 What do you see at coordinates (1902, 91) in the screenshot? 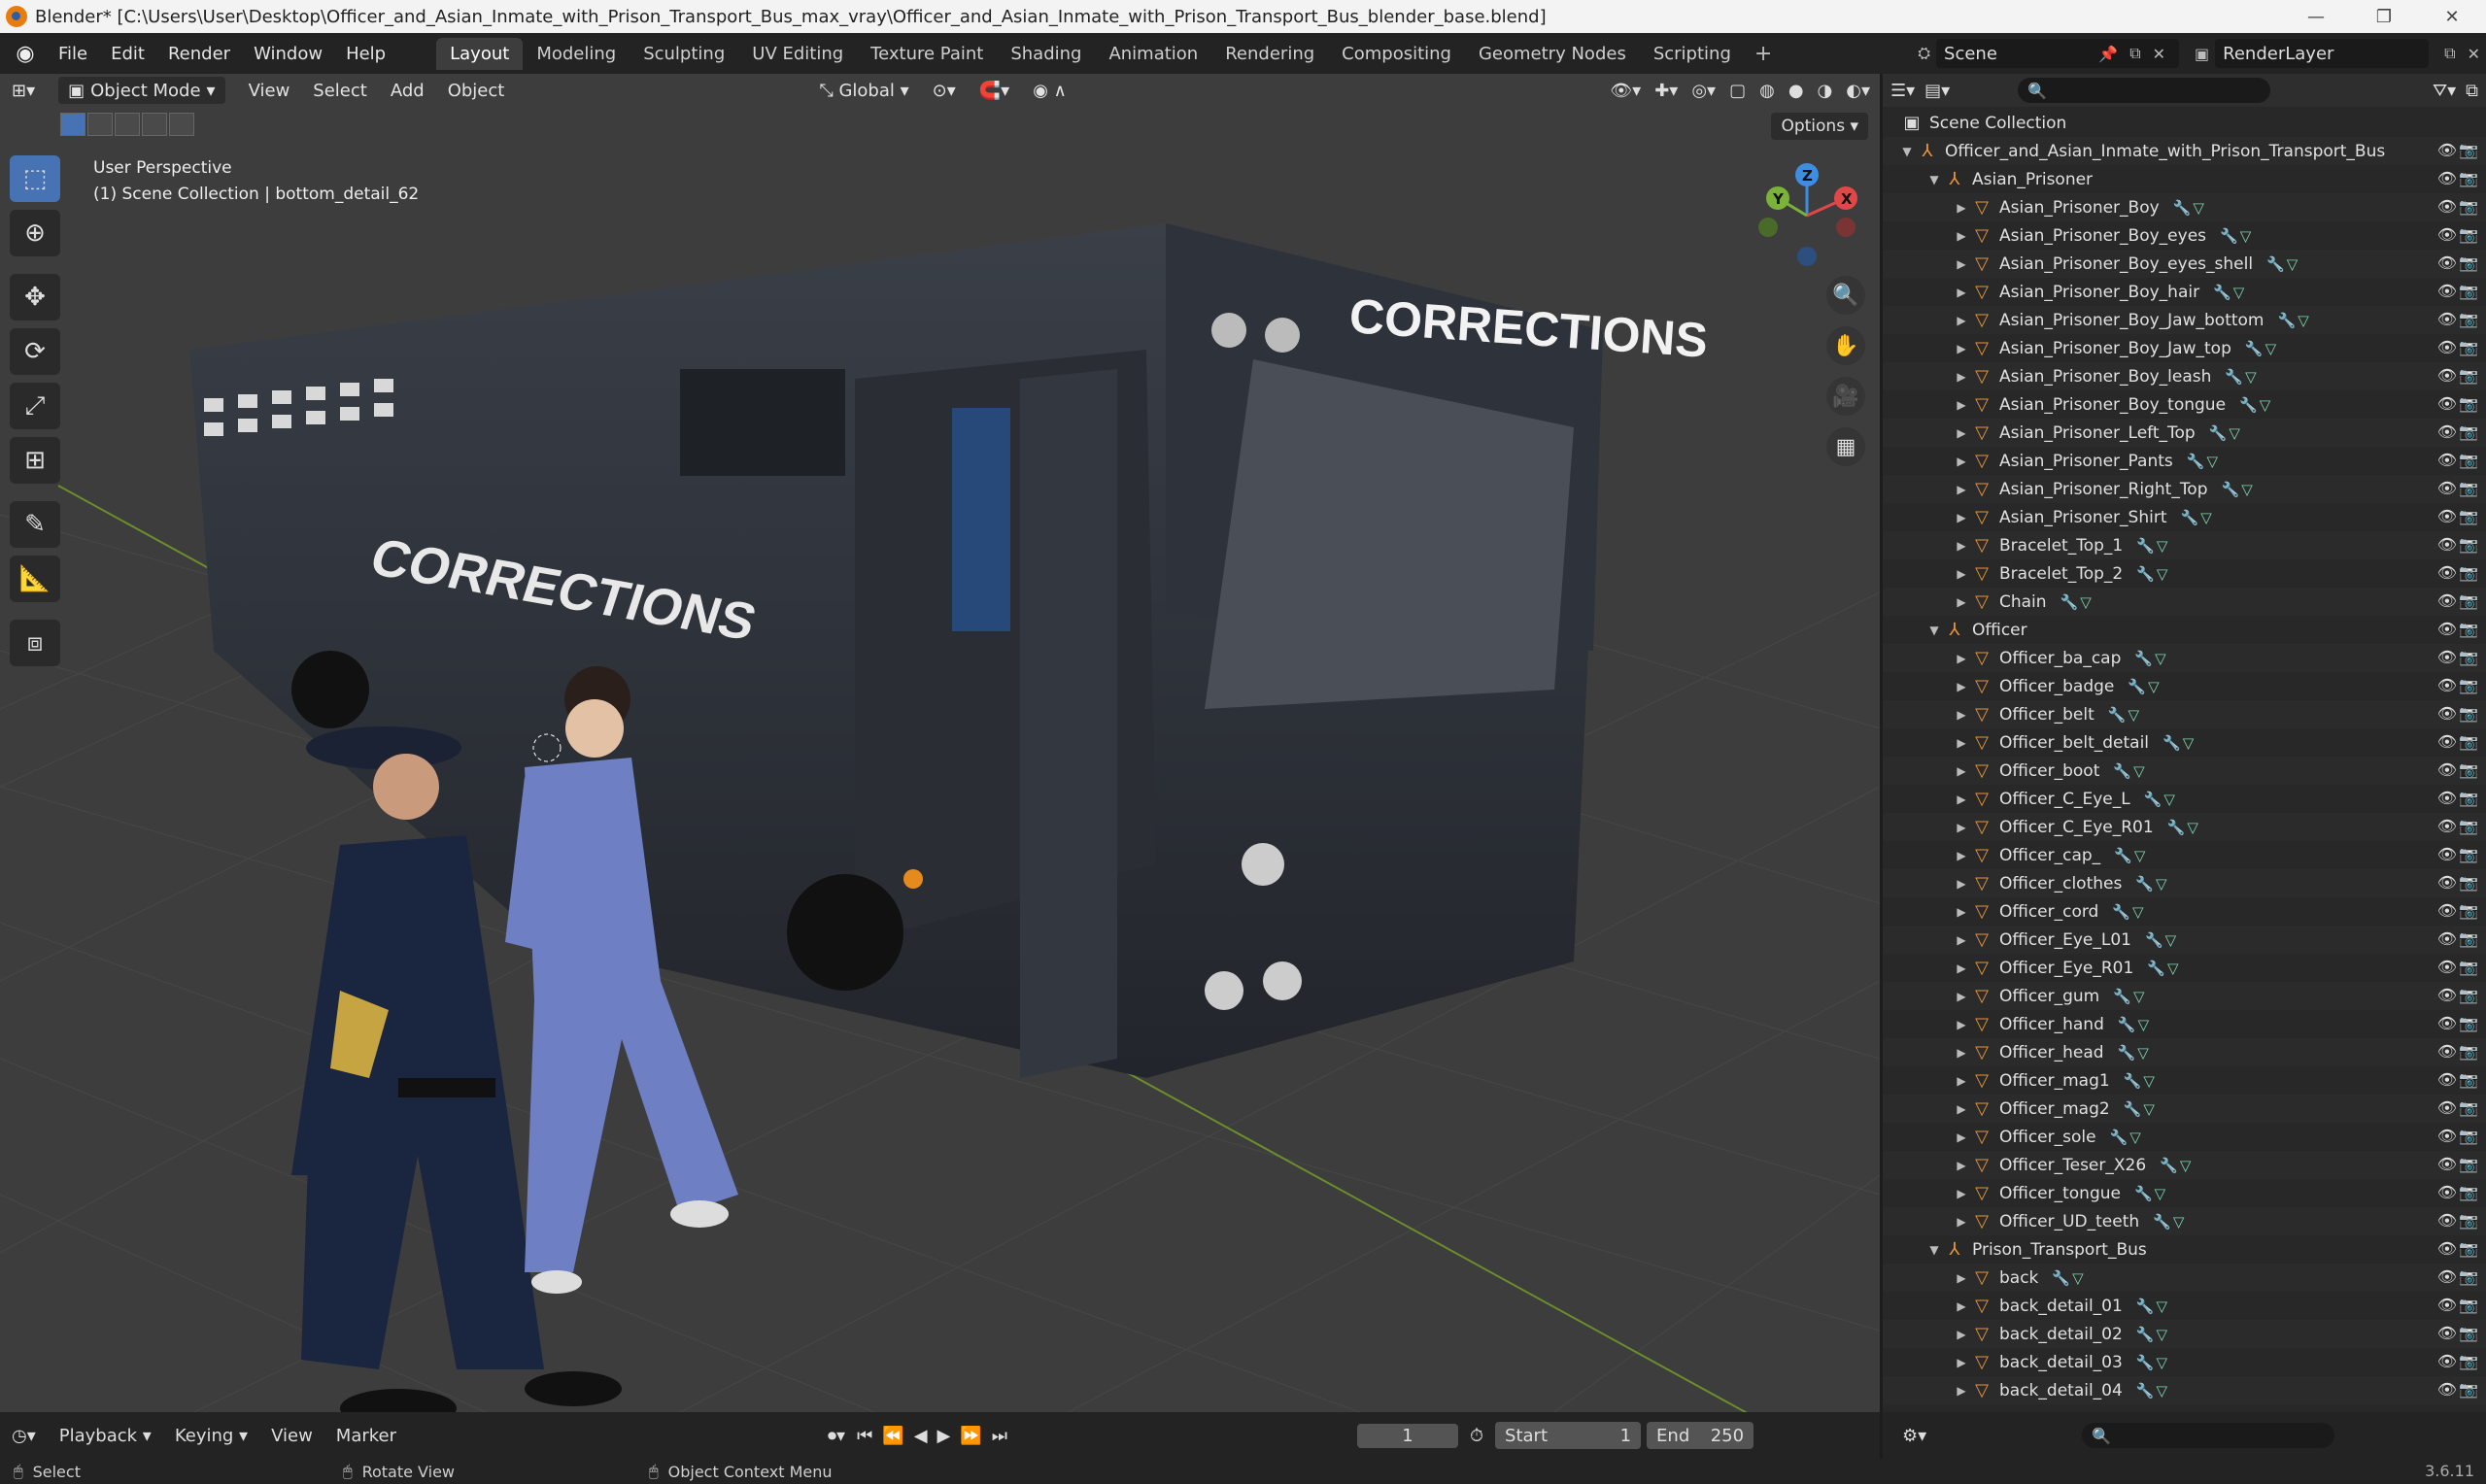
I see `editor-type-icon: ☰▾` at bounding box center [1902, 91].